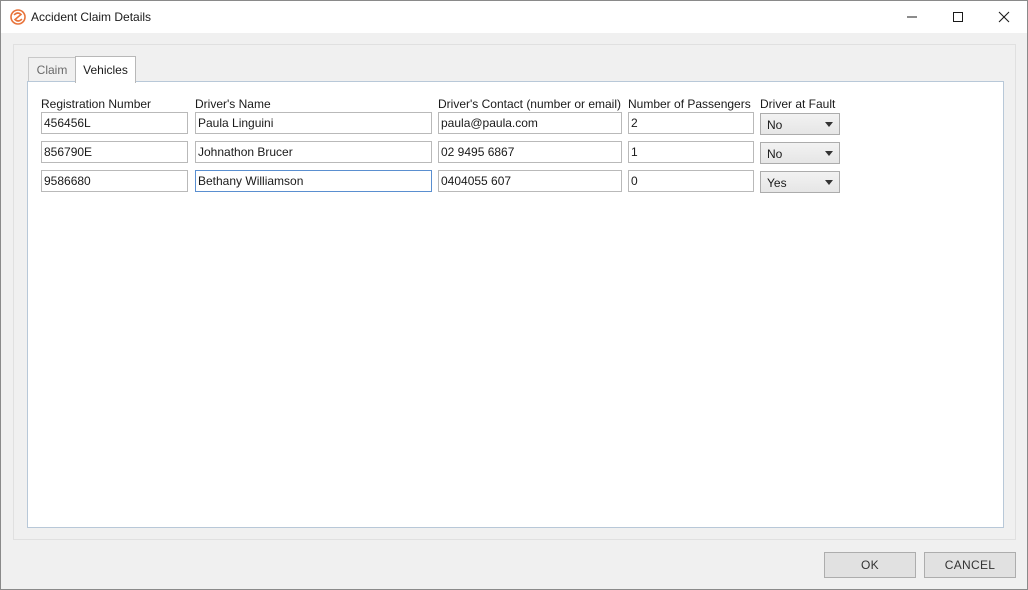 The height and width of the screenshot is (590, 1028). I want to click on minimize-icon, so click(912, 16).